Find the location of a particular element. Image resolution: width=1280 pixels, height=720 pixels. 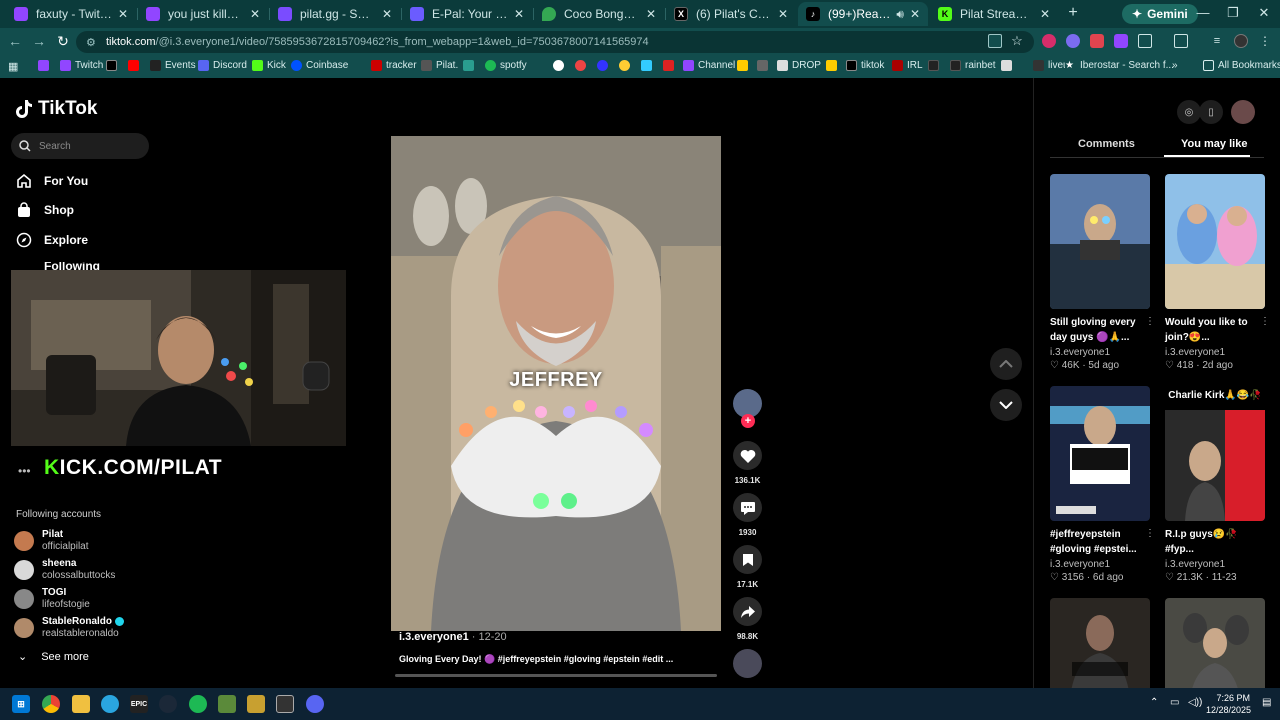

more-dots-icon: ••• is located at coordinates (24, 471).